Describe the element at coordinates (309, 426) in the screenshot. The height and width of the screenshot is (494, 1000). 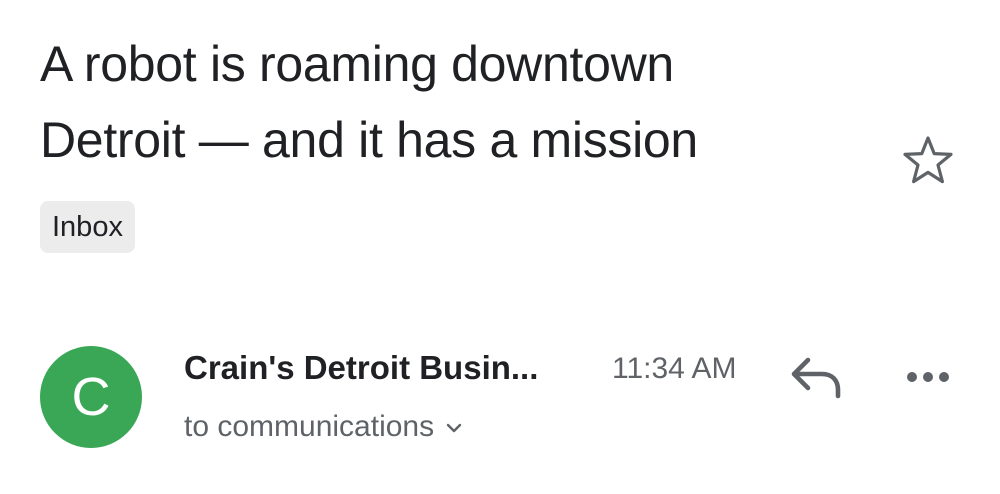
I see `recipient-text: to communications` at that location.